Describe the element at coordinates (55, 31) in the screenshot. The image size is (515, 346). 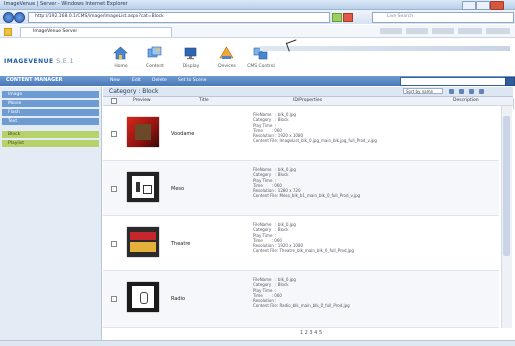
I see `browser-tab-title: ImageVenue Server` at that location.